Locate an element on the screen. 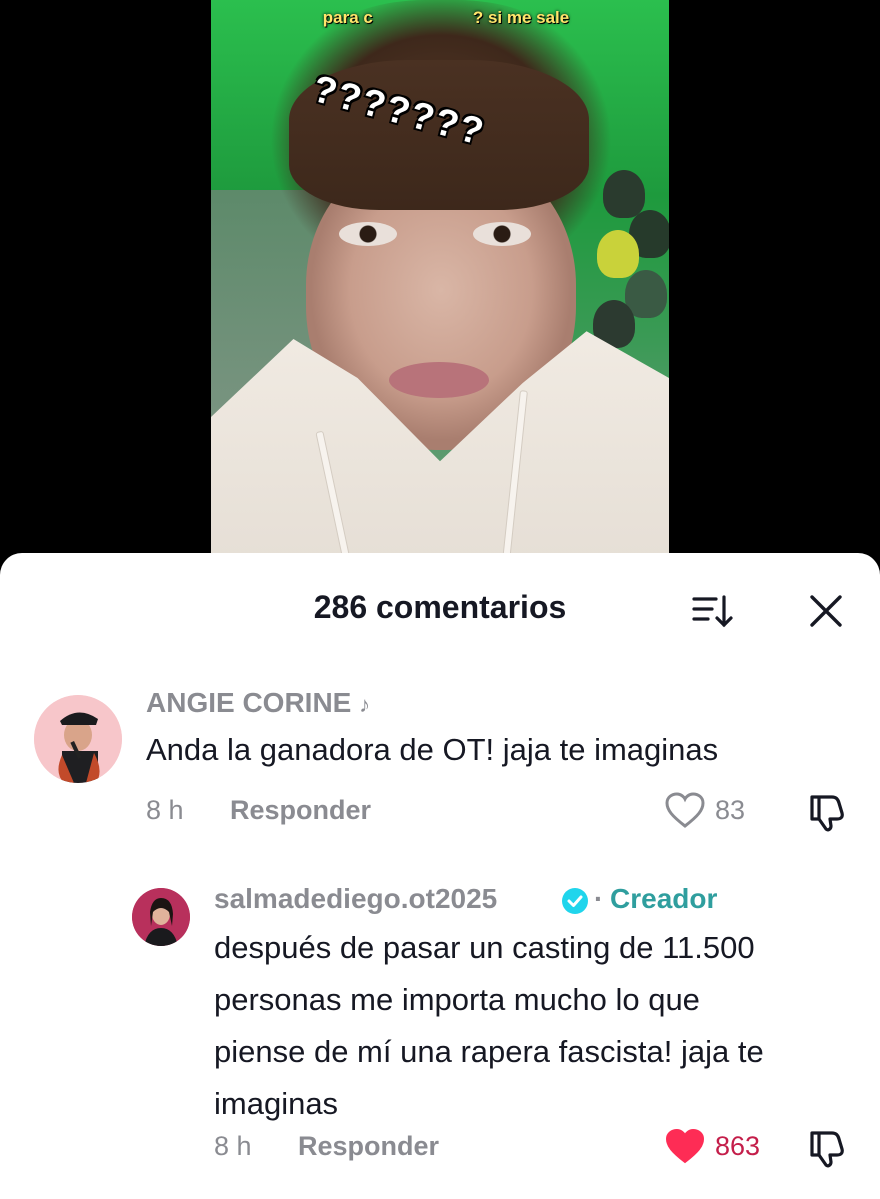  verified-badge-icon is located at coordinates (575, 903).